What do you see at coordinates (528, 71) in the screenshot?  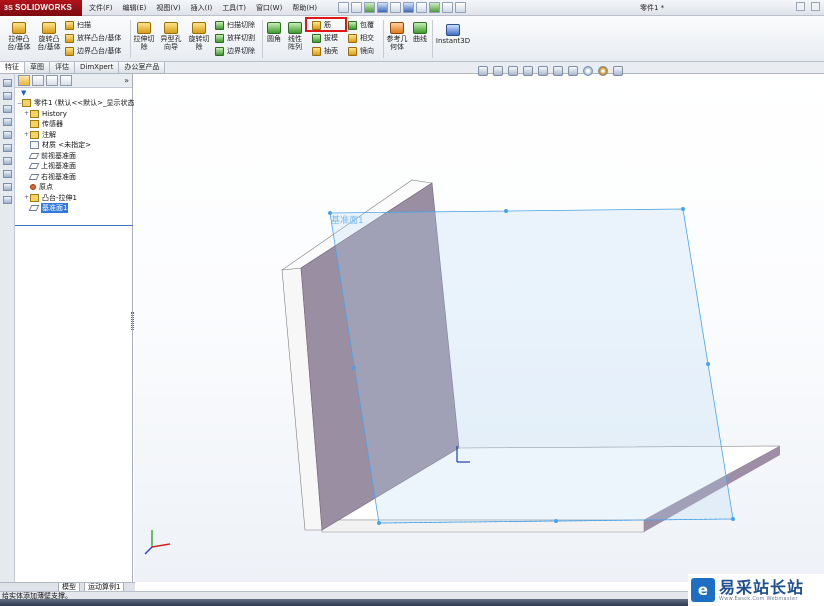 I see `section-view-icon` at bounding box center [528, 71].